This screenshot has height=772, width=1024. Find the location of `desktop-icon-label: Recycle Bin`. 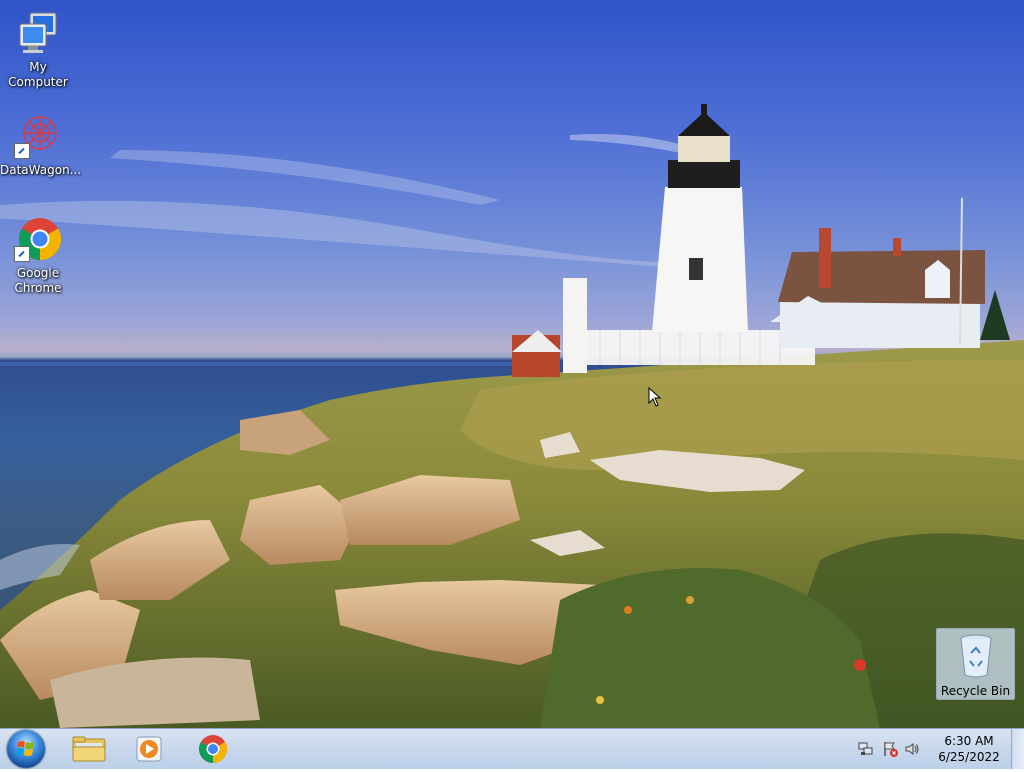

desktop-icon-label: Recycle Bin is located at coordinates (975, 691).